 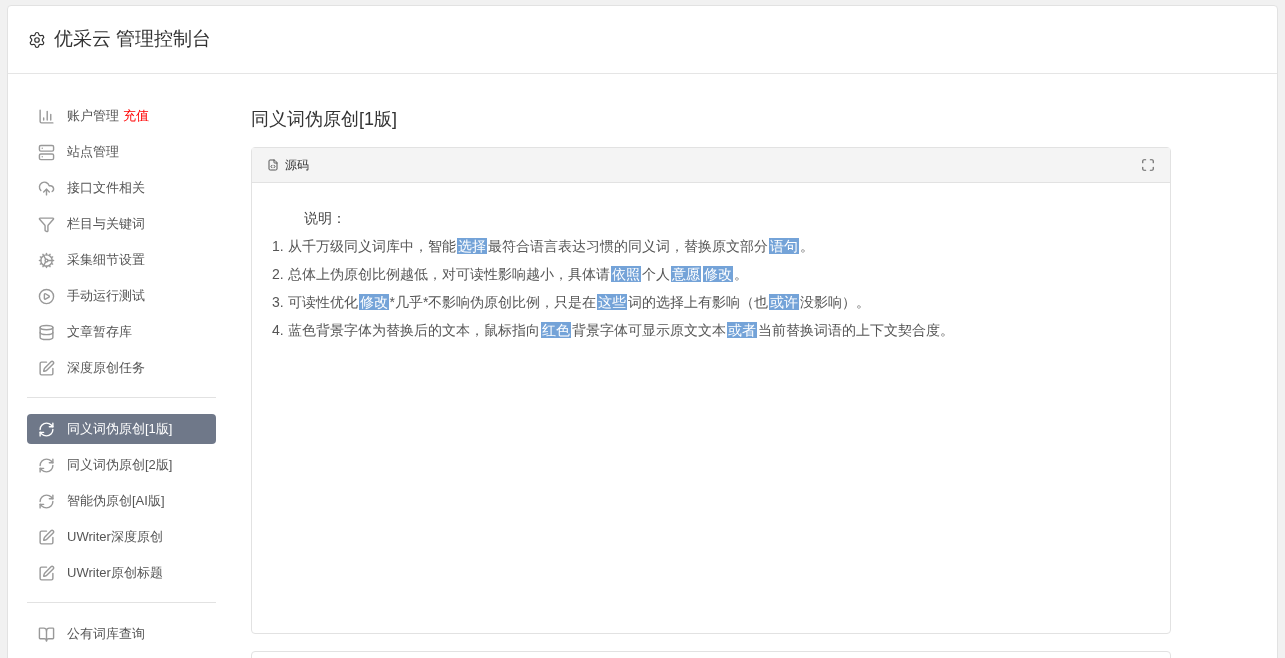 I want to click on chart-icon, so click(x=46, y=116).